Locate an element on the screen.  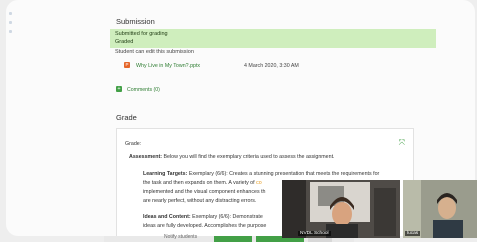
learning-line2b: co is located at coordinates (259, 183).